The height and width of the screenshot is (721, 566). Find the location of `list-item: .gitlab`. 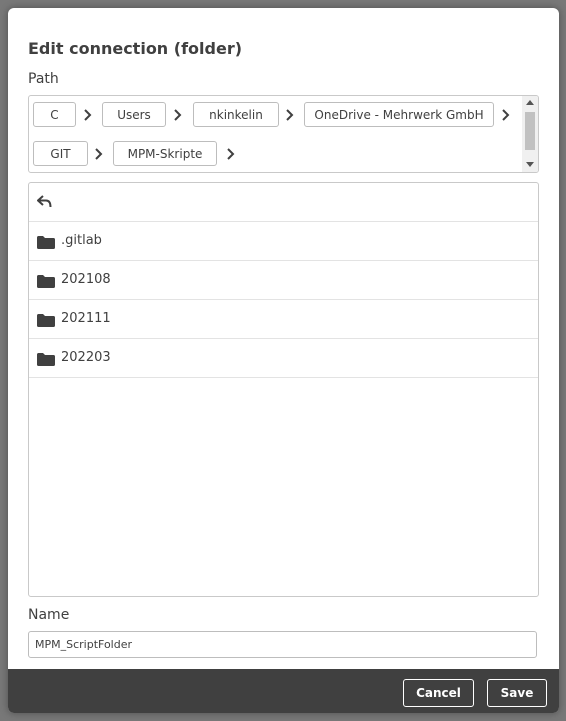

list-item: .gitlab is located at coordinates (283, 241).